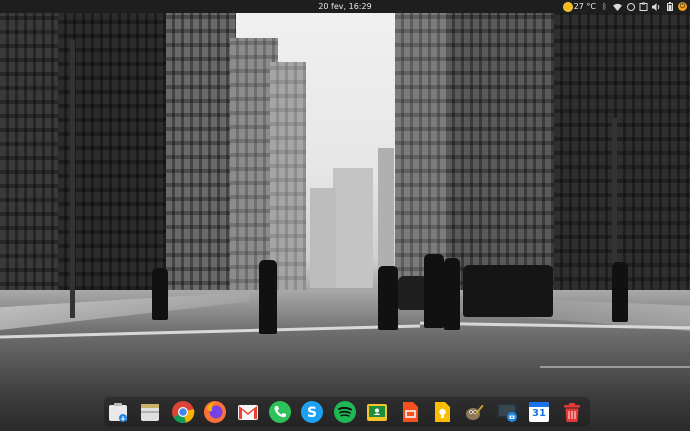 The height and width of the screenshot is (431, 690). I want to click on clipboard-icon, so click(643, 6).